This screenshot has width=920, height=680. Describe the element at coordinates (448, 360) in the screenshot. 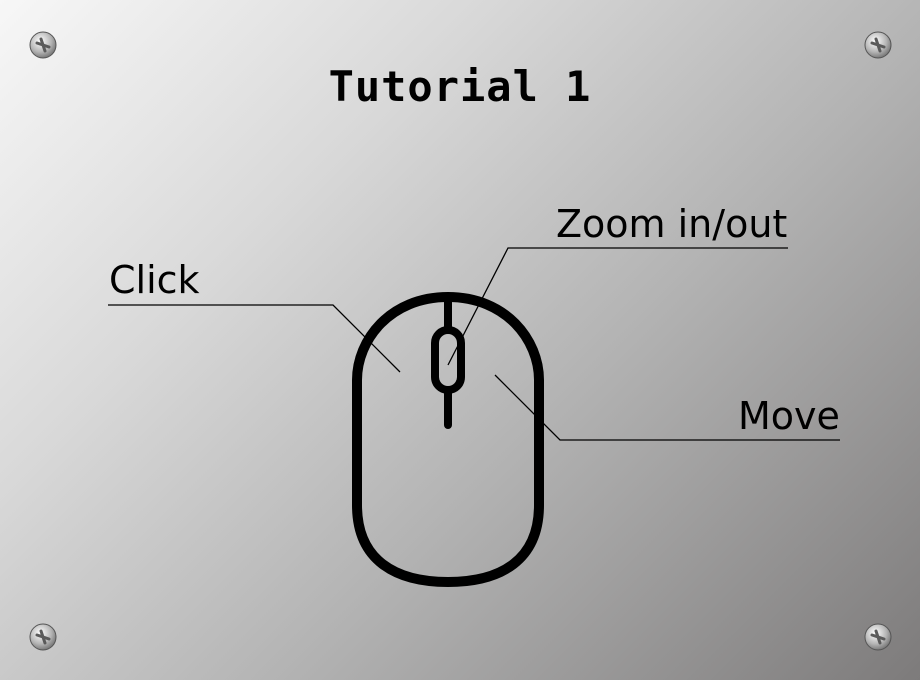

I see `scroll-wheel` at that location.